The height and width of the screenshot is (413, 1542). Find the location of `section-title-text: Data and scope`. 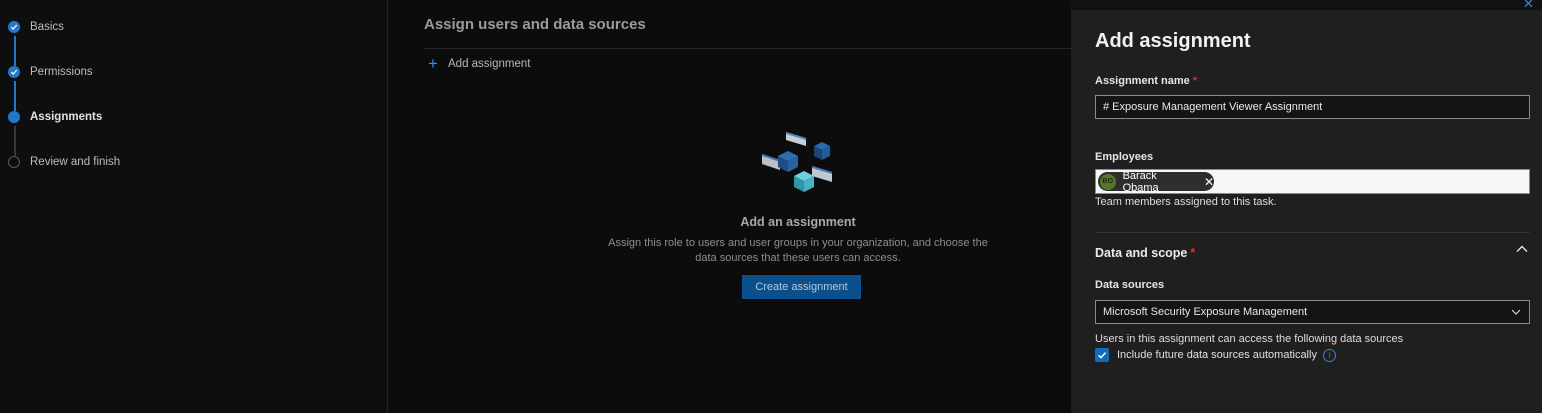

section-title-text: Data and scope is located at coordinates (1141, 253).